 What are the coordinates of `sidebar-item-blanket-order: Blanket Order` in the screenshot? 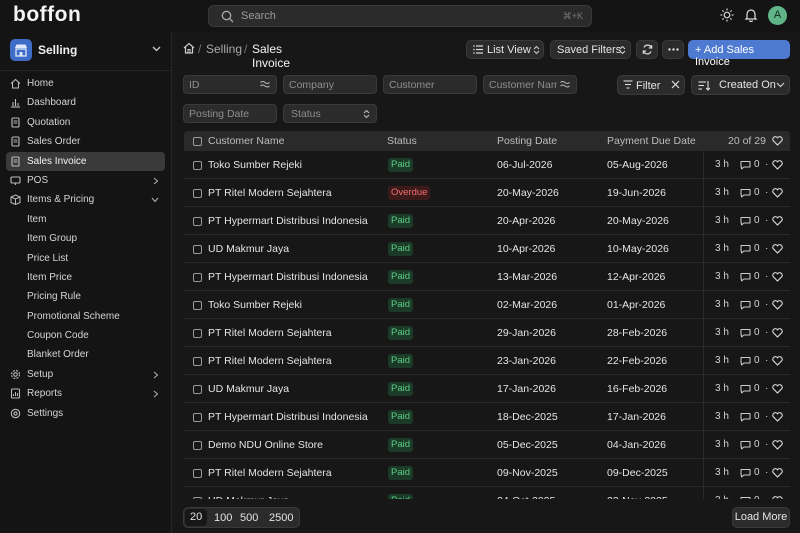 It's located at (85, 354).